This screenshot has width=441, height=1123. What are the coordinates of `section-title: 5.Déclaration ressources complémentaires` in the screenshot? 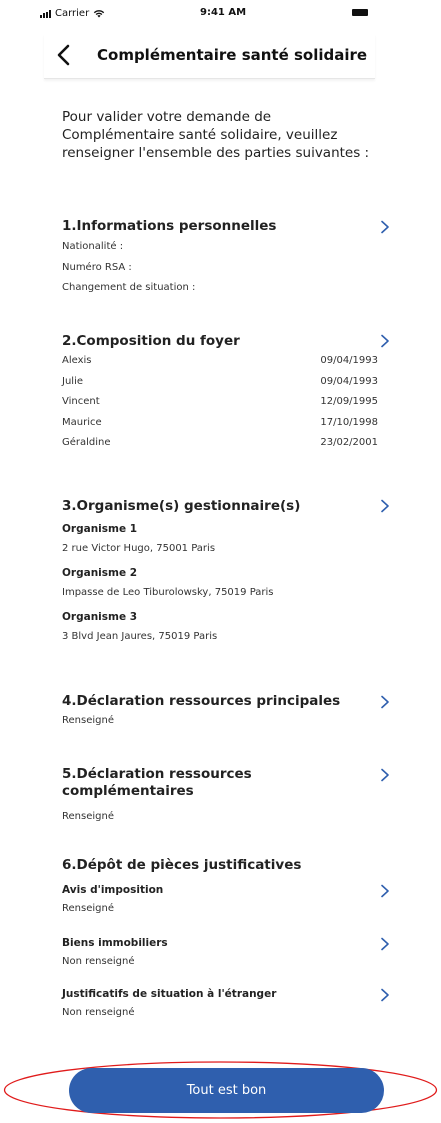 It's located at (157, 782).